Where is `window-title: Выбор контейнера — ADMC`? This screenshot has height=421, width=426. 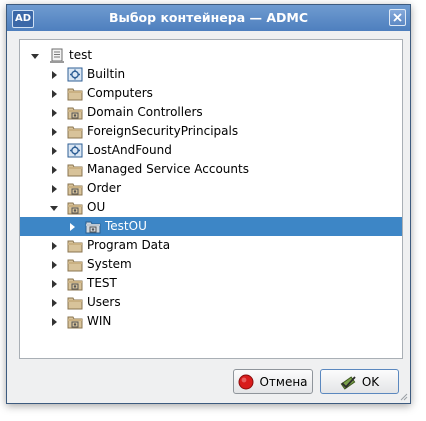 window-title: Выбор контейнера — ADMC is located at coordinates (208, 17).